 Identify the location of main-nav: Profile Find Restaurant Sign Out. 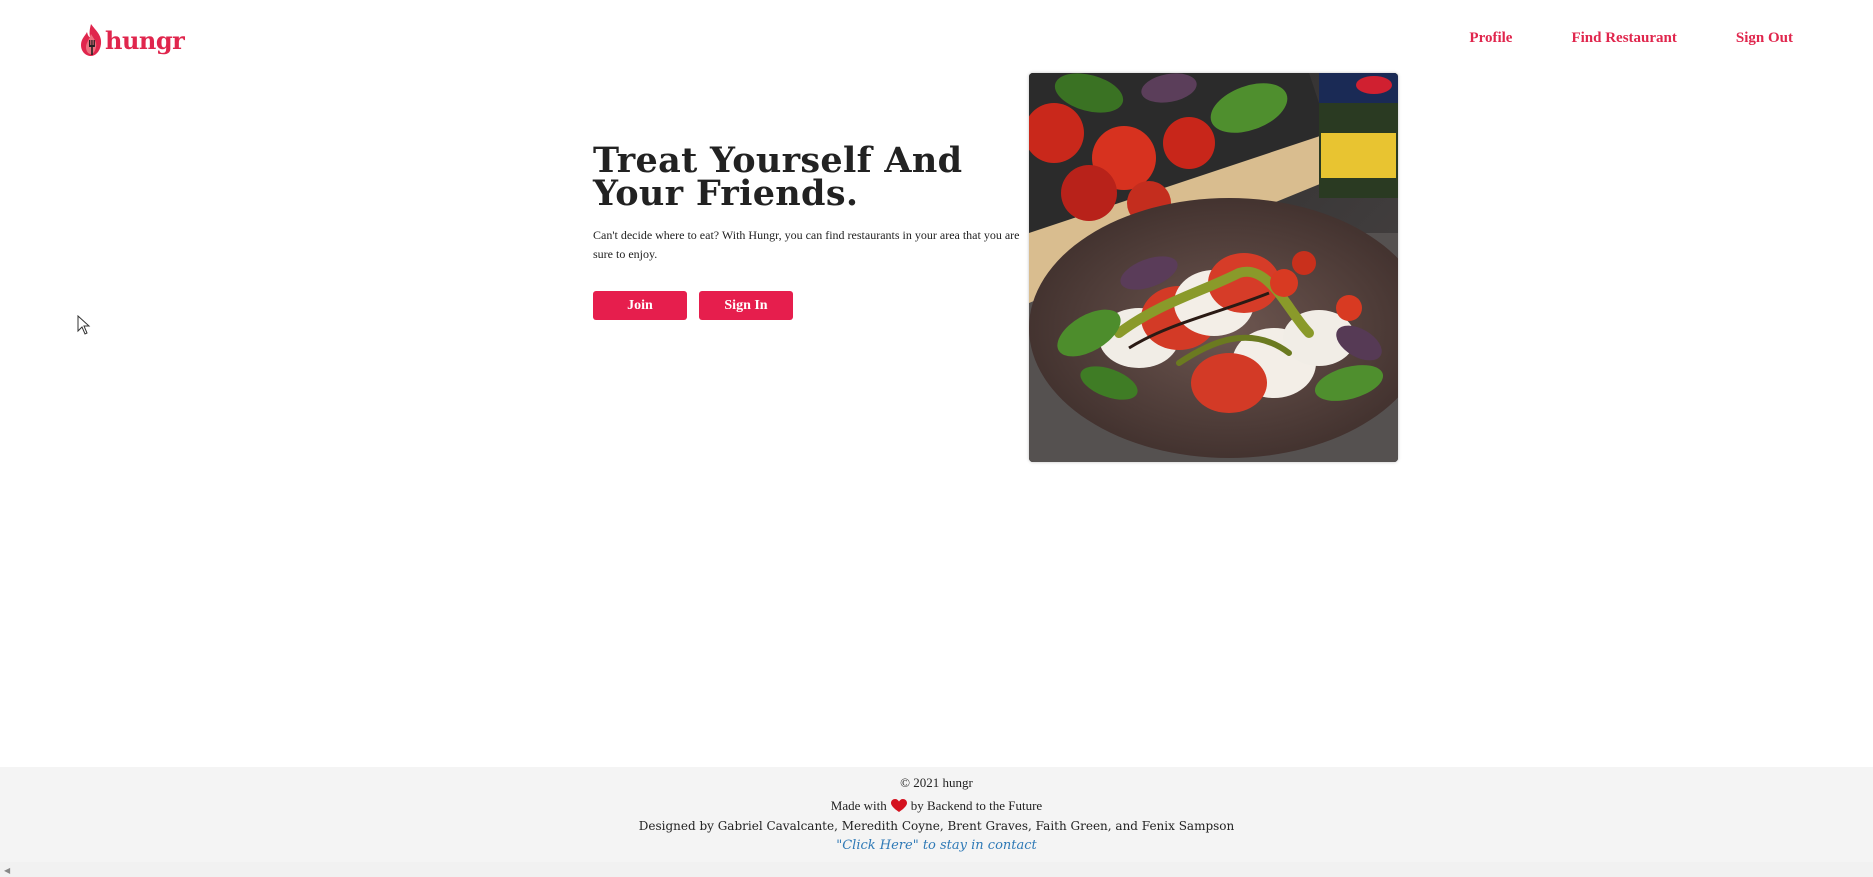
(1601, 38).